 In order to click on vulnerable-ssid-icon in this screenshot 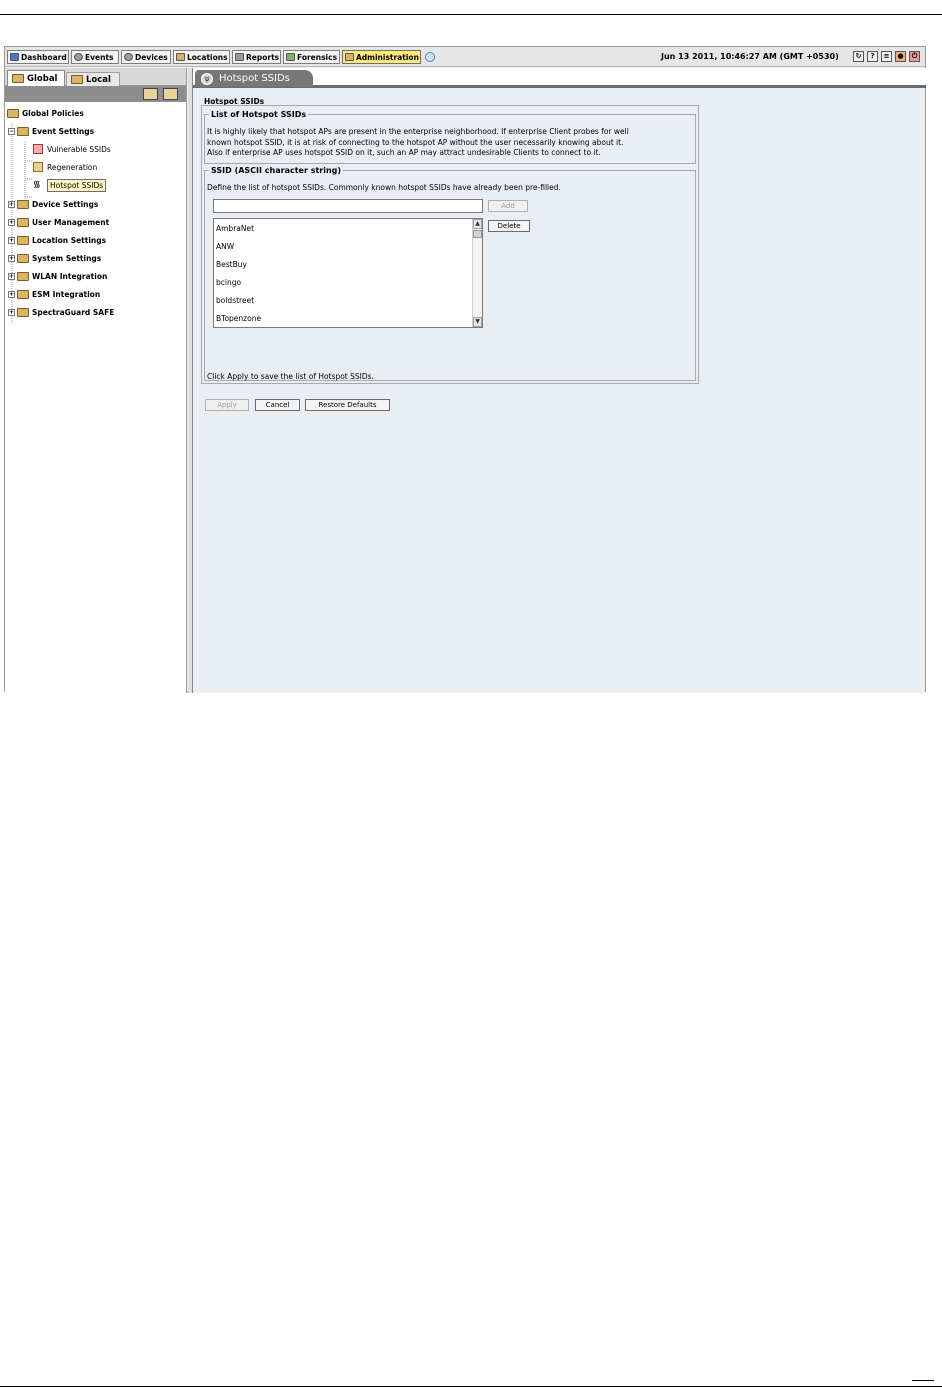, I will do `click(38, 149)`.